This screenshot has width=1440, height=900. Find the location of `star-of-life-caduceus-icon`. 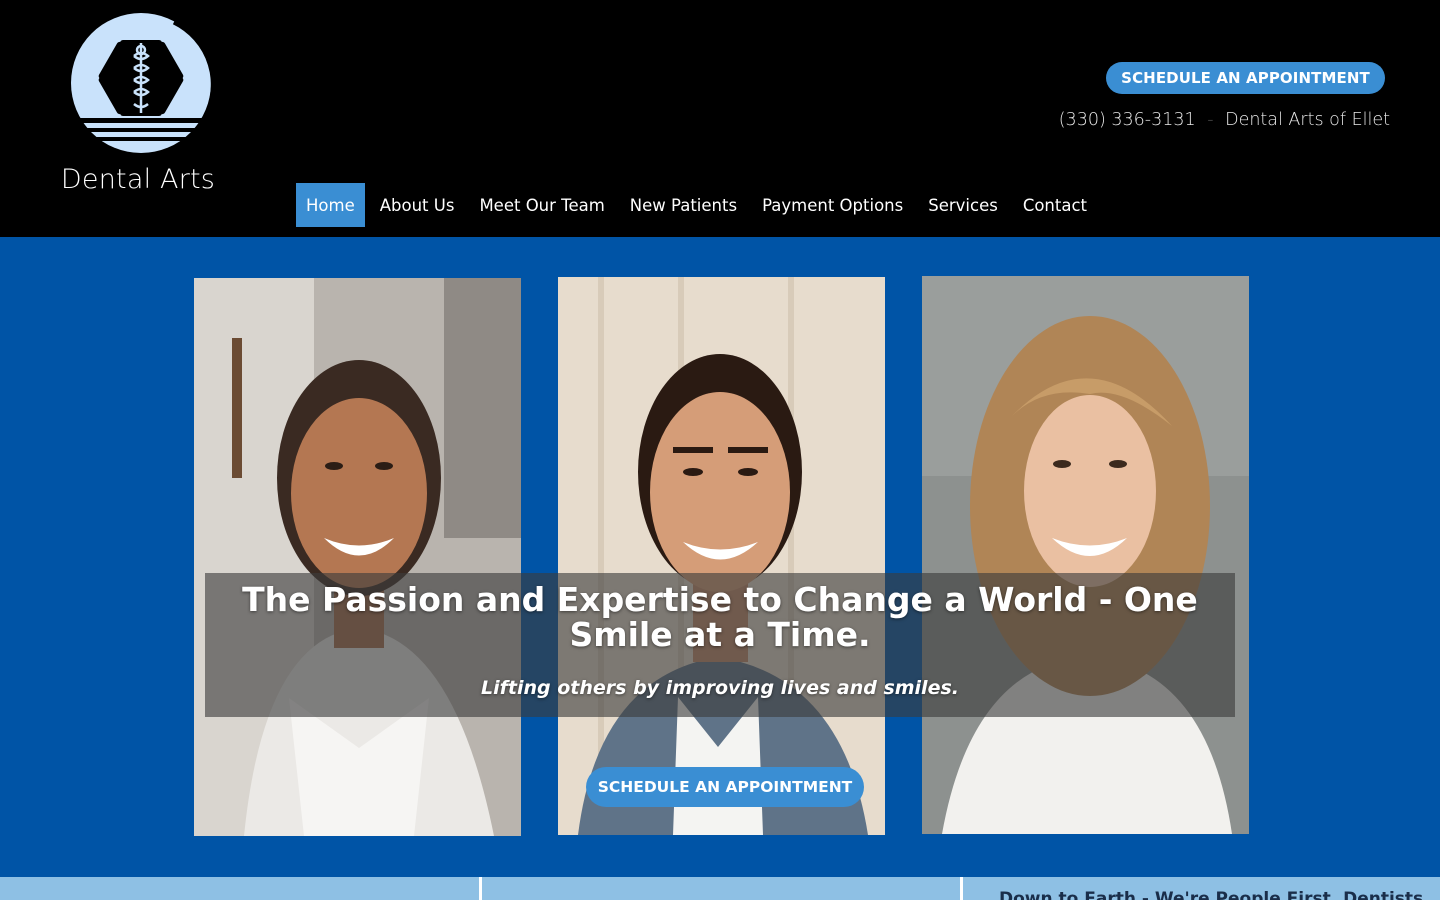

star-of-life-caduceus-icon is located at coordinates (143, 83).